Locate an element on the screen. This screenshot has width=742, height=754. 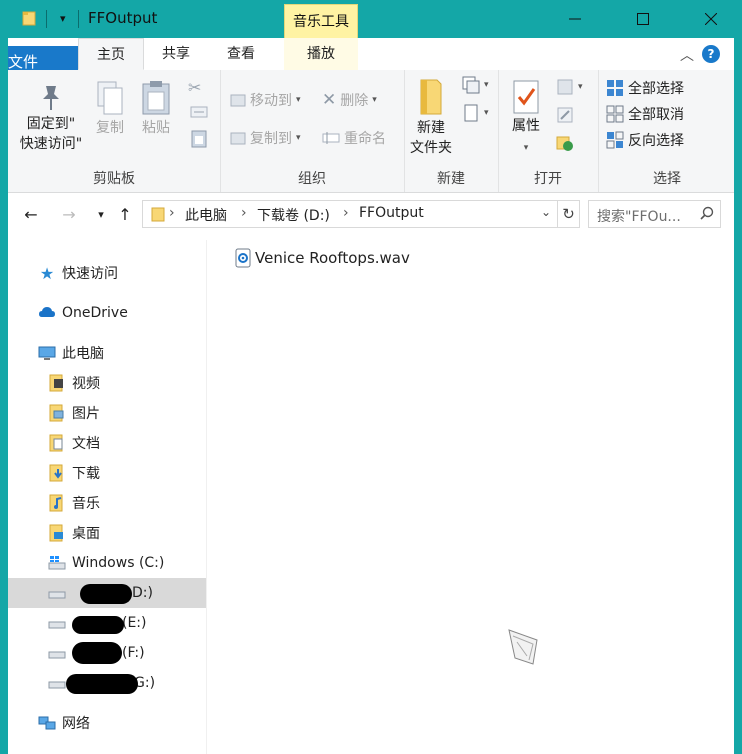
nav-item-this-pc: 此电脑 is located at coordinates (107, 353).